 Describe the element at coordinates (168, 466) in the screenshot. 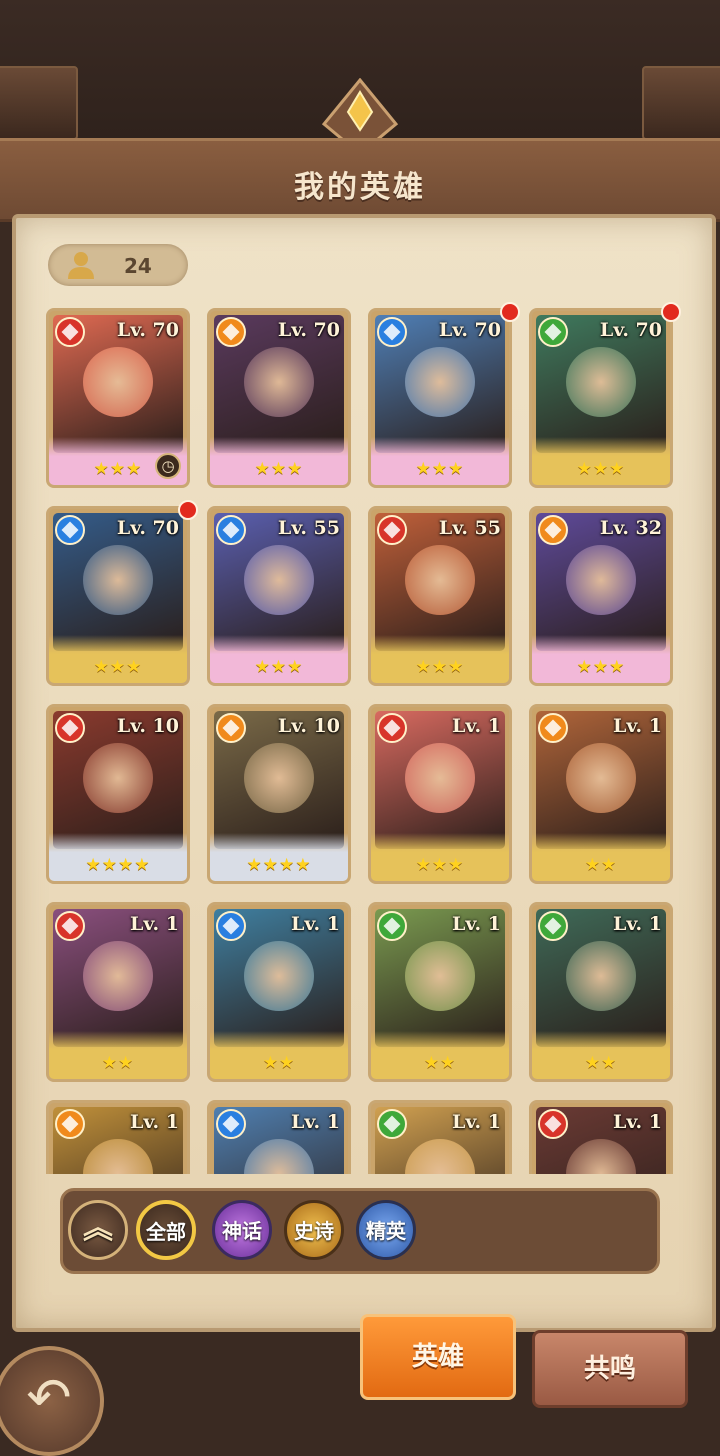

I see `clock-icon: ◷` at that location.